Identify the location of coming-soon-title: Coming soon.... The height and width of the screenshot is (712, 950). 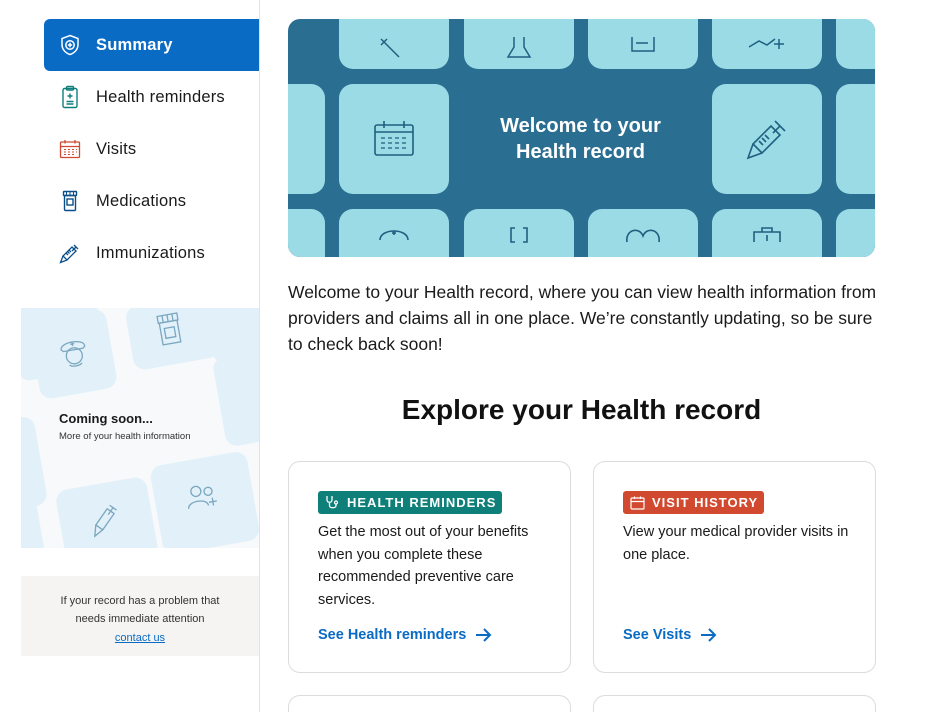
(106, 418).